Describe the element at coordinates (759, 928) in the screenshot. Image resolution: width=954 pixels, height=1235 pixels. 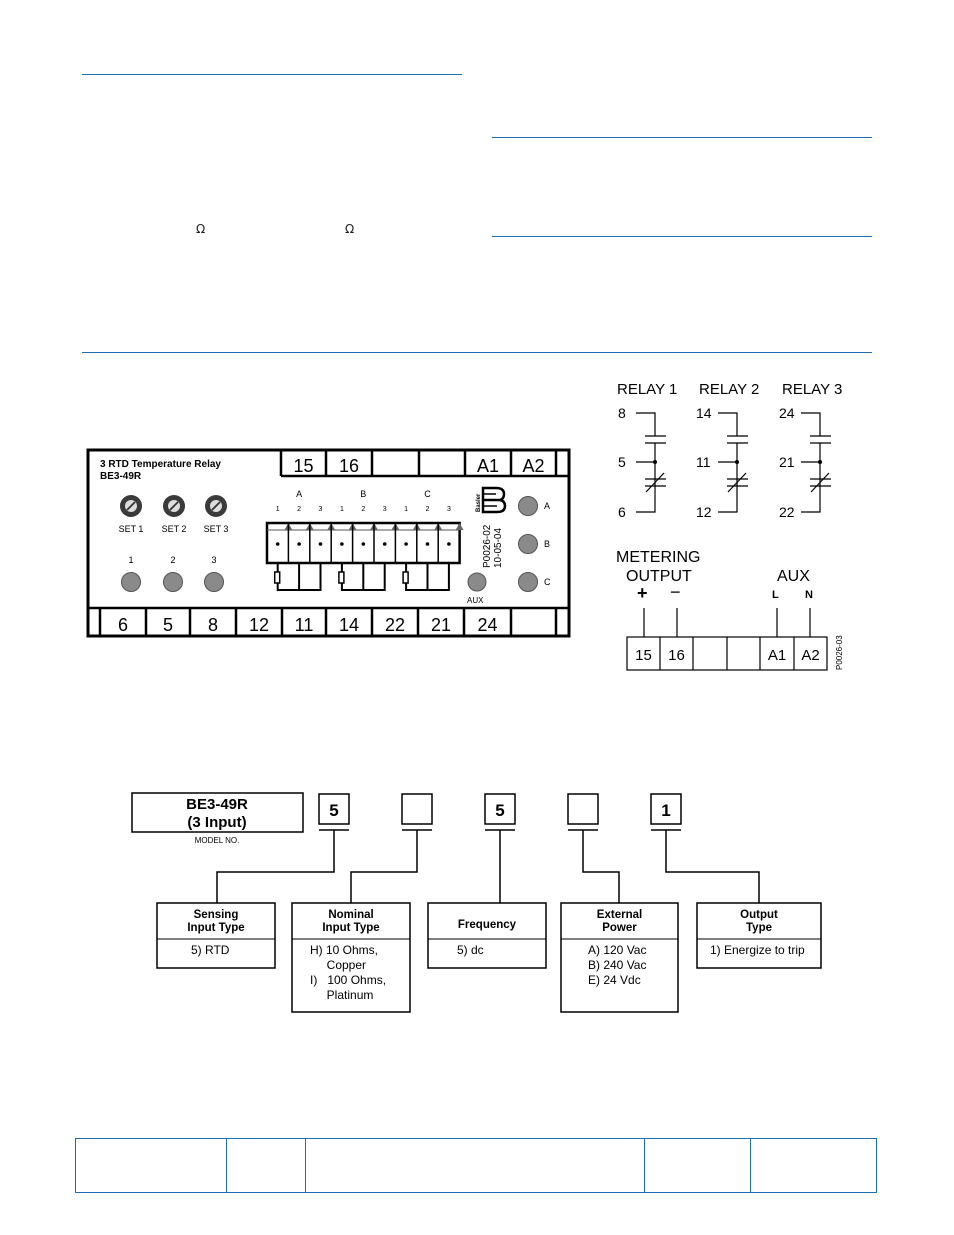
I see `category-title: Type` at that location.